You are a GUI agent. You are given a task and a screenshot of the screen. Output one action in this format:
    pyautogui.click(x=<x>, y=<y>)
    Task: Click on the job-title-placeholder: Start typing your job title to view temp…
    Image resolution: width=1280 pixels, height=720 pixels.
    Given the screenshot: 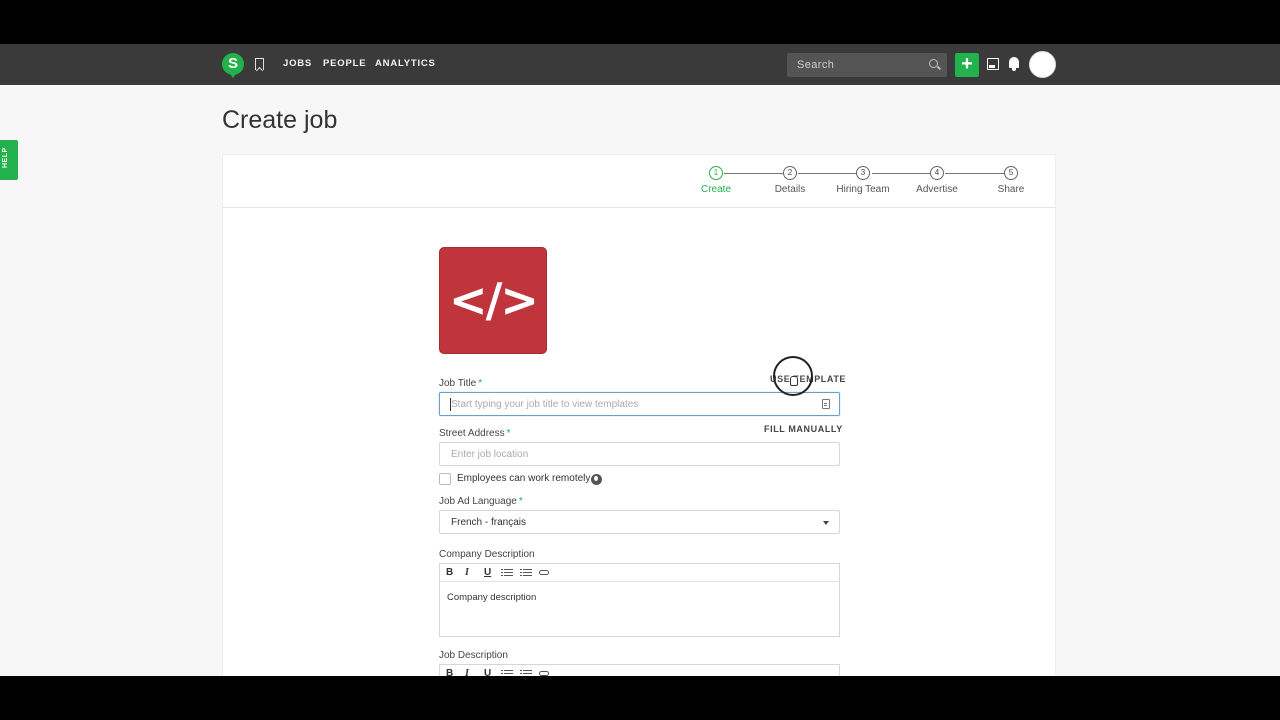 What is the action you would take?
    pyautogui.click(x=545, y=404)
    